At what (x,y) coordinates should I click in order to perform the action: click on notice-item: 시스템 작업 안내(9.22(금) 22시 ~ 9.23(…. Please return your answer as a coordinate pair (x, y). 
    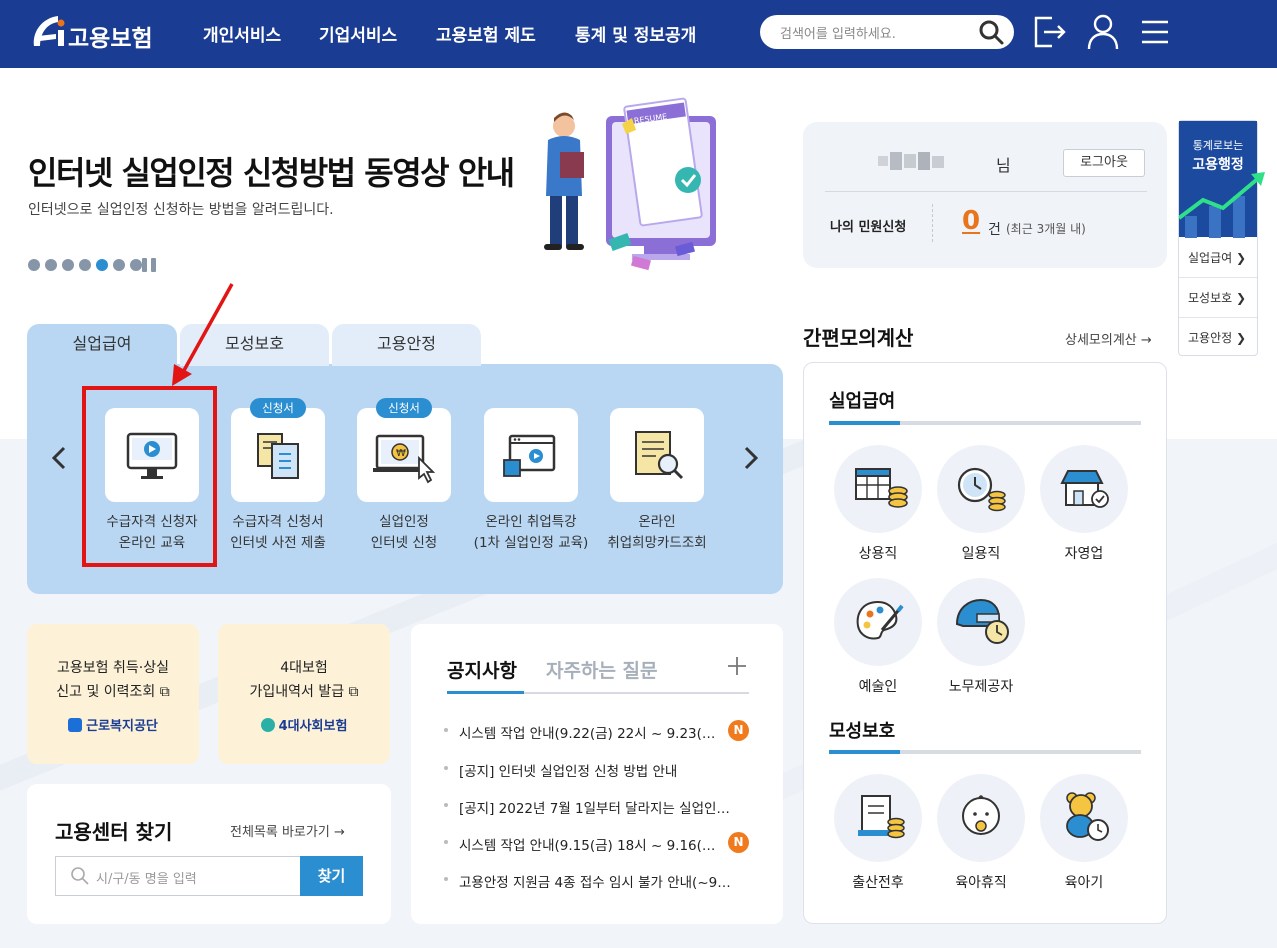
    Looking at the image, I should click on (590, 732).